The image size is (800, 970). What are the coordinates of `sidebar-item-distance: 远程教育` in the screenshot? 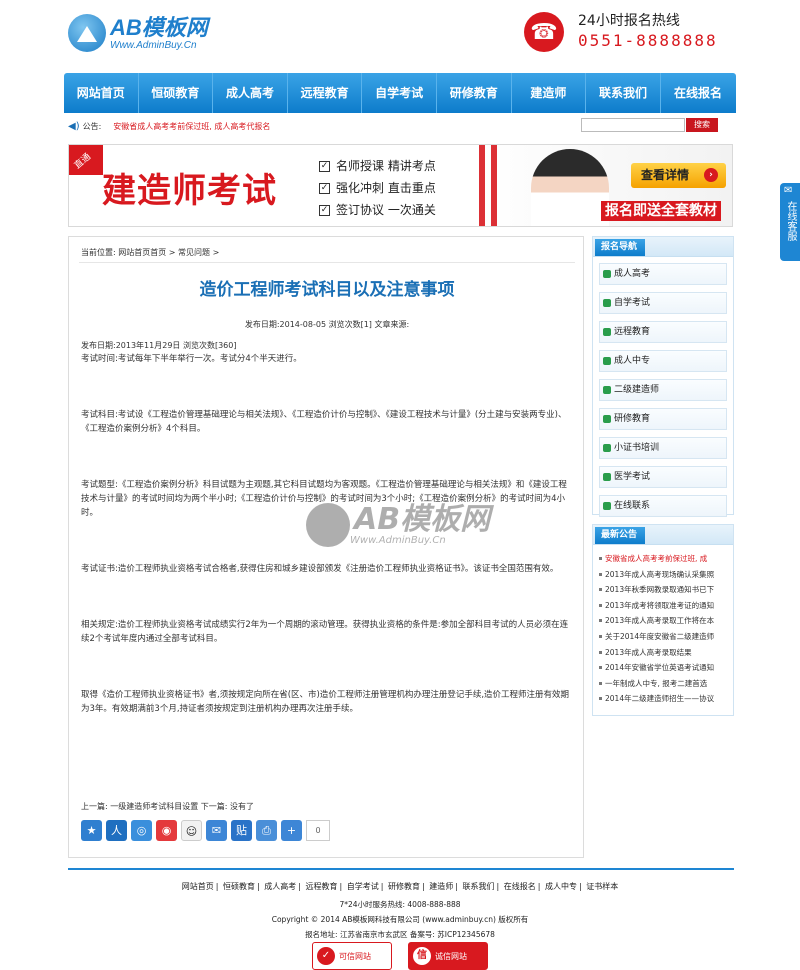 It's located at (663, 332).